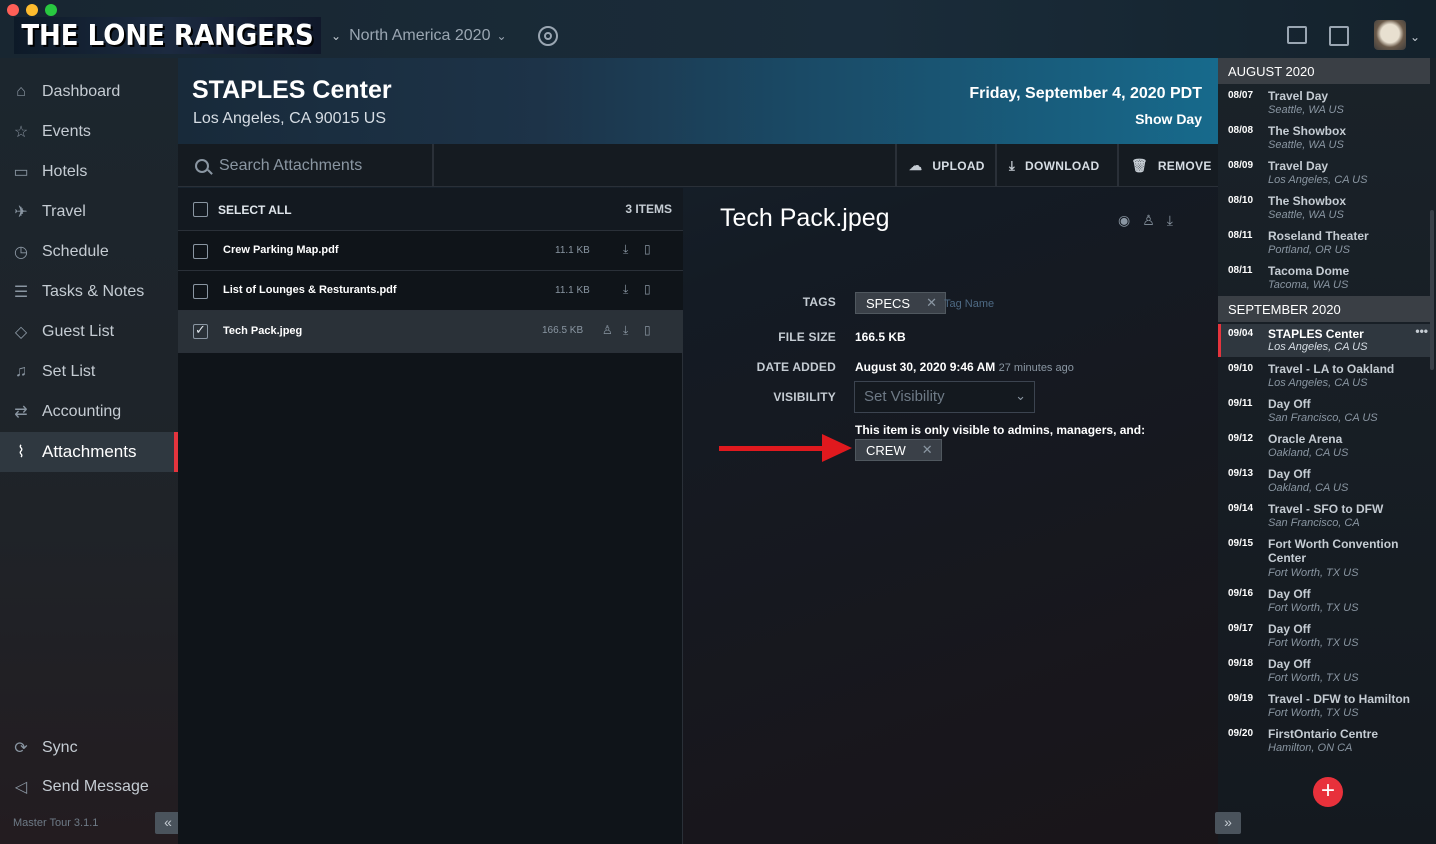  What do you see at coordinates (21, 172) in the screenshot?
I see `hotel-icon: ▭` at bounding box center [21, 172].